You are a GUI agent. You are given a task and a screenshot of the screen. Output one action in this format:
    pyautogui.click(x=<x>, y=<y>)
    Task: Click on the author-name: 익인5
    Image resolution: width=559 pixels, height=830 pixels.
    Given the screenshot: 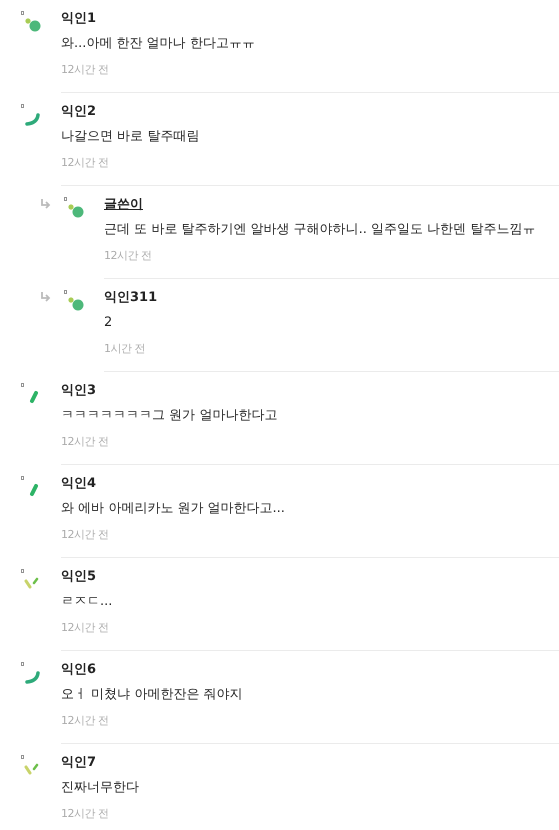 What is the action you would take?
    pyautogui.click(x=78, y=577)
    